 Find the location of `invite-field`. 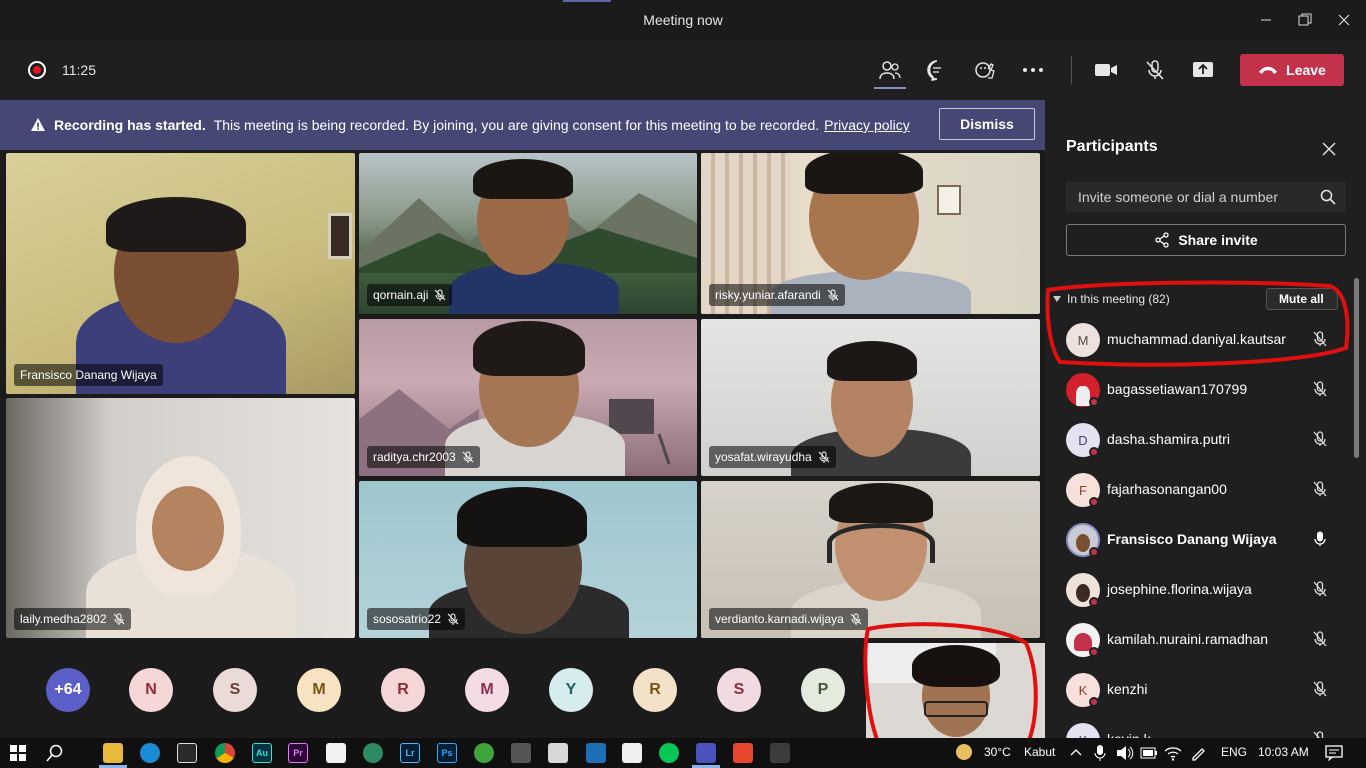

invite-field is located at coordinates (1206, 197).